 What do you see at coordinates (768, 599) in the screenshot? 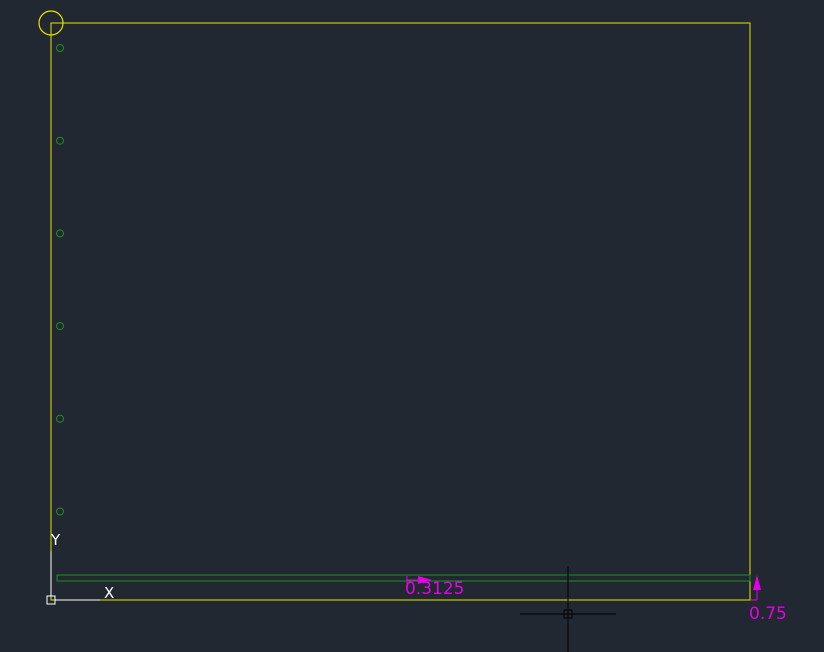
I see `dimension-vertical: 0.75` at bounding box center [768, 599].